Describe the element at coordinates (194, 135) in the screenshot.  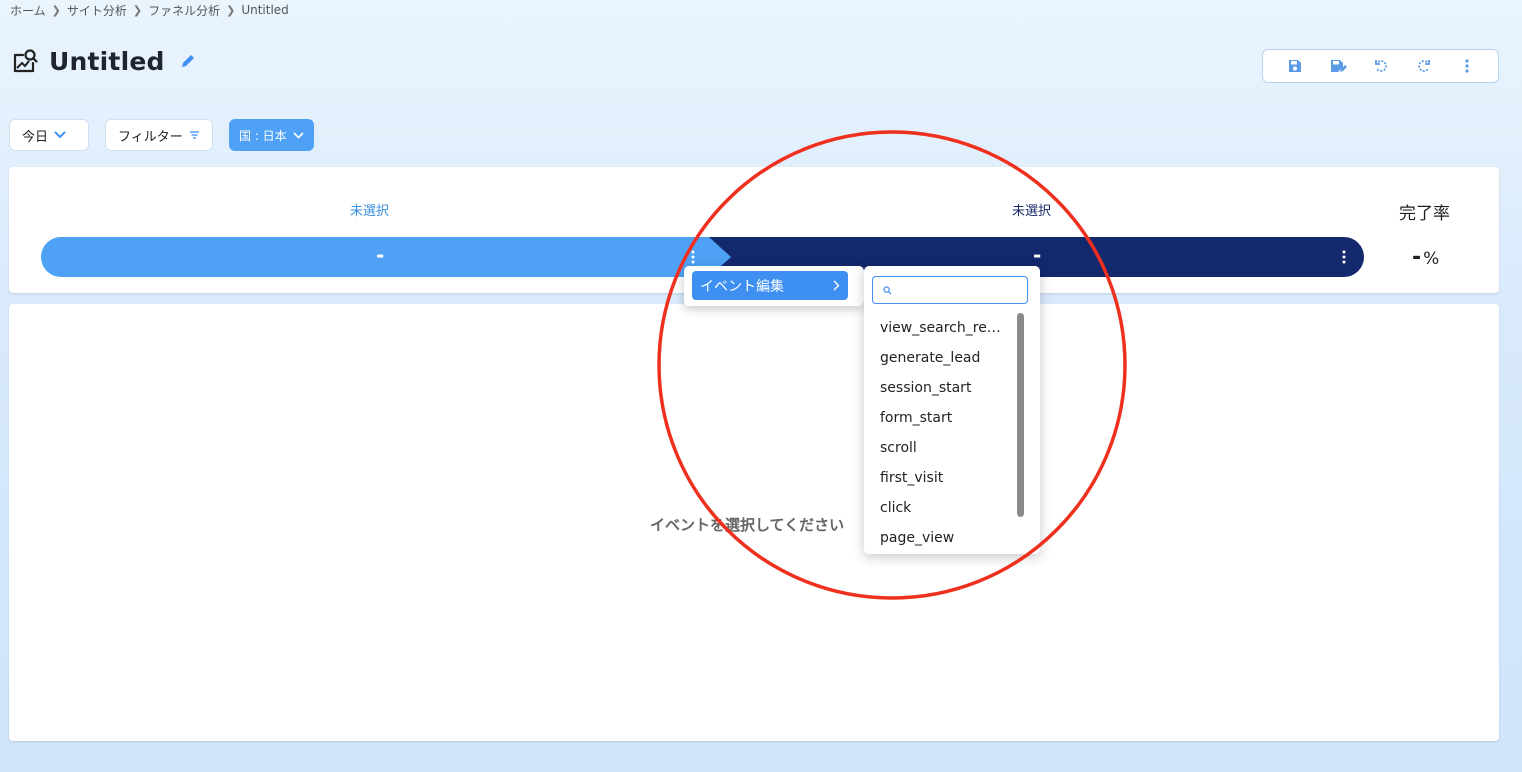
I see `filter-icon` at that location.